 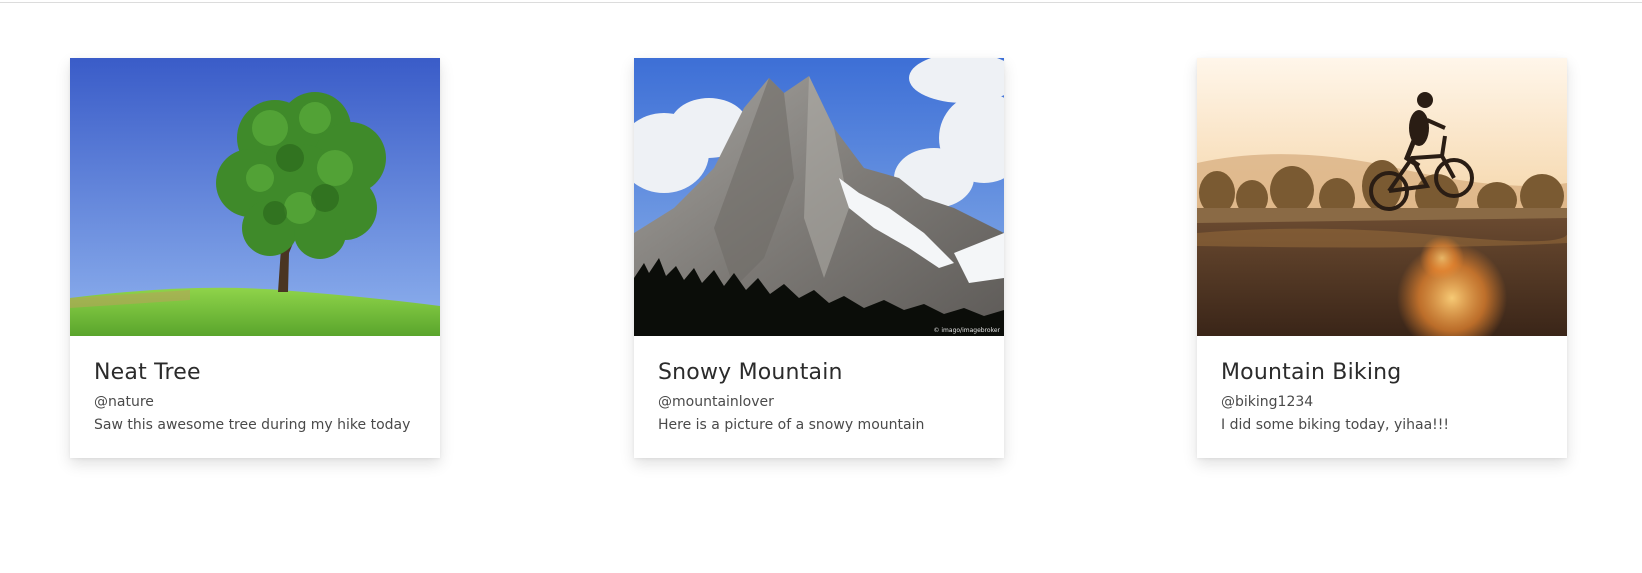 I want to click on post-title: Neat Tree, so click(x=147, y=372).